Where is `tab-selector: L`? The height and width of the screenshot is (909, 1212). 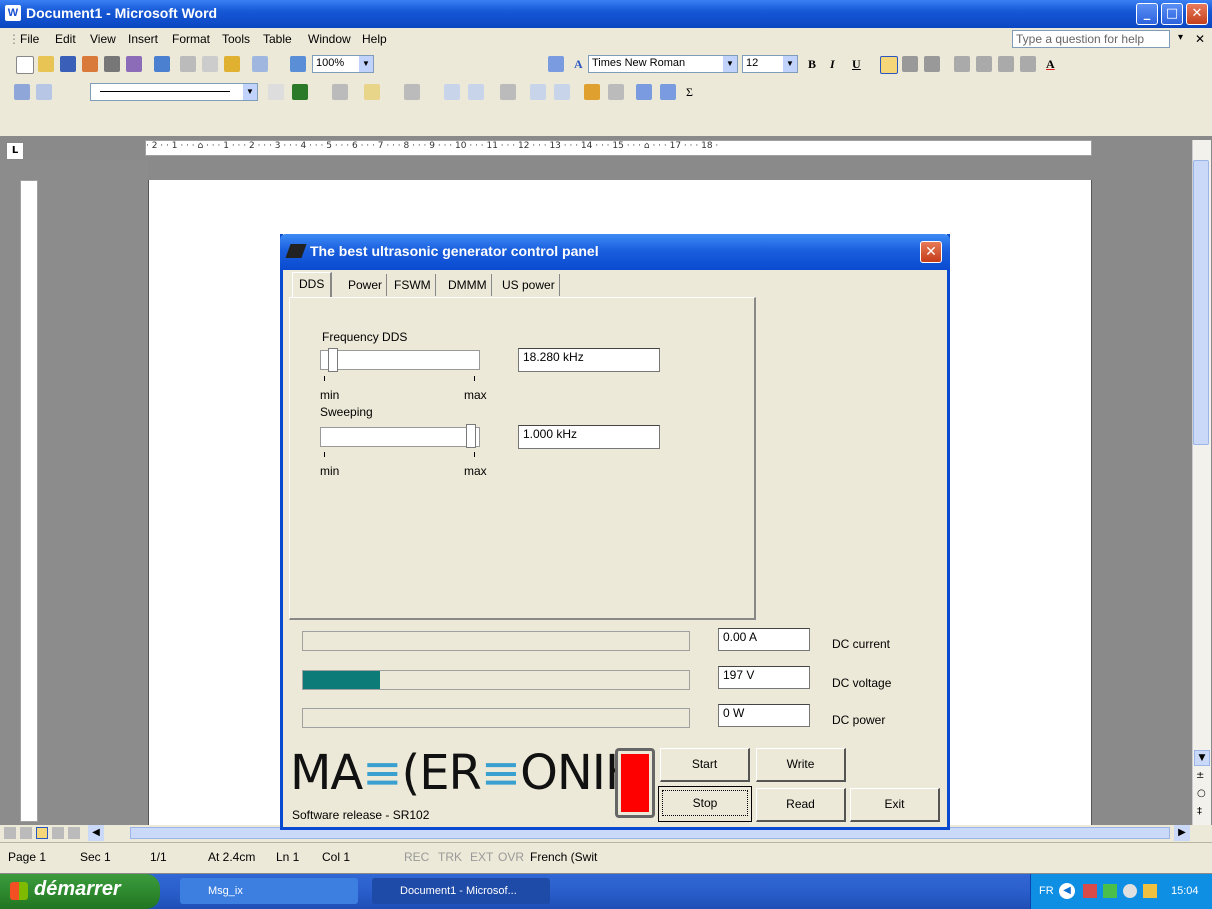
tab-selector: L is located at coordinates (15, 151).